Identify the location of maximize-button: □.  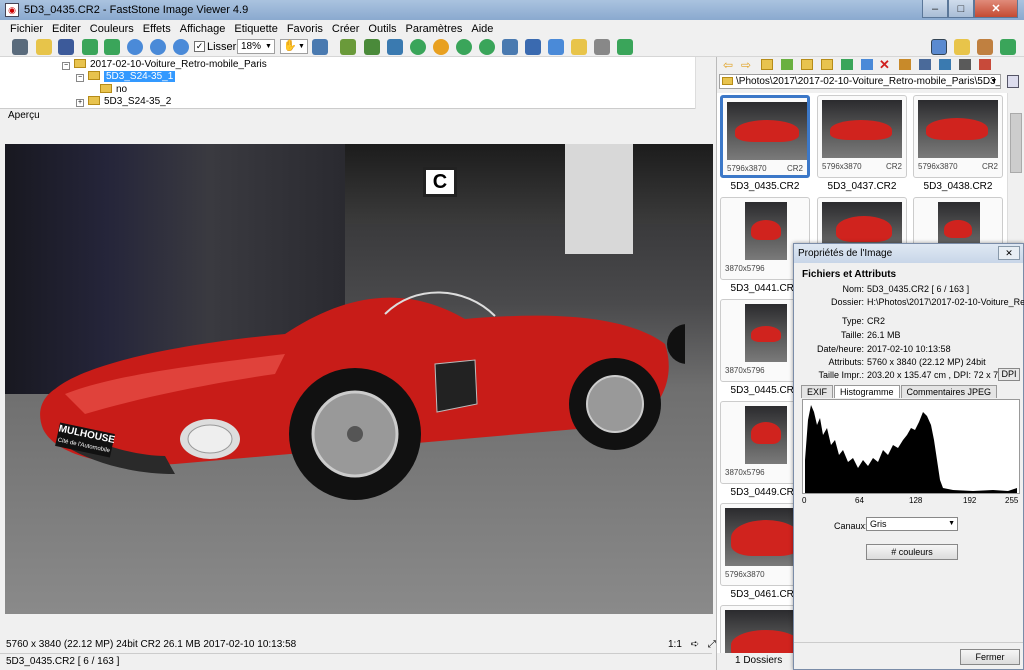
(961, 9).